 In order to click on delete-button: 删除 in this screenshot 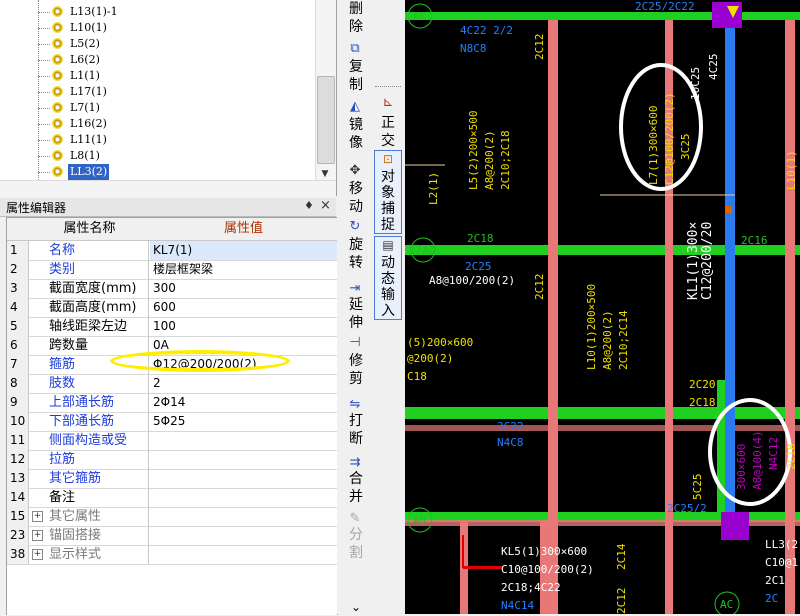, I will do `click(356, 18)`.